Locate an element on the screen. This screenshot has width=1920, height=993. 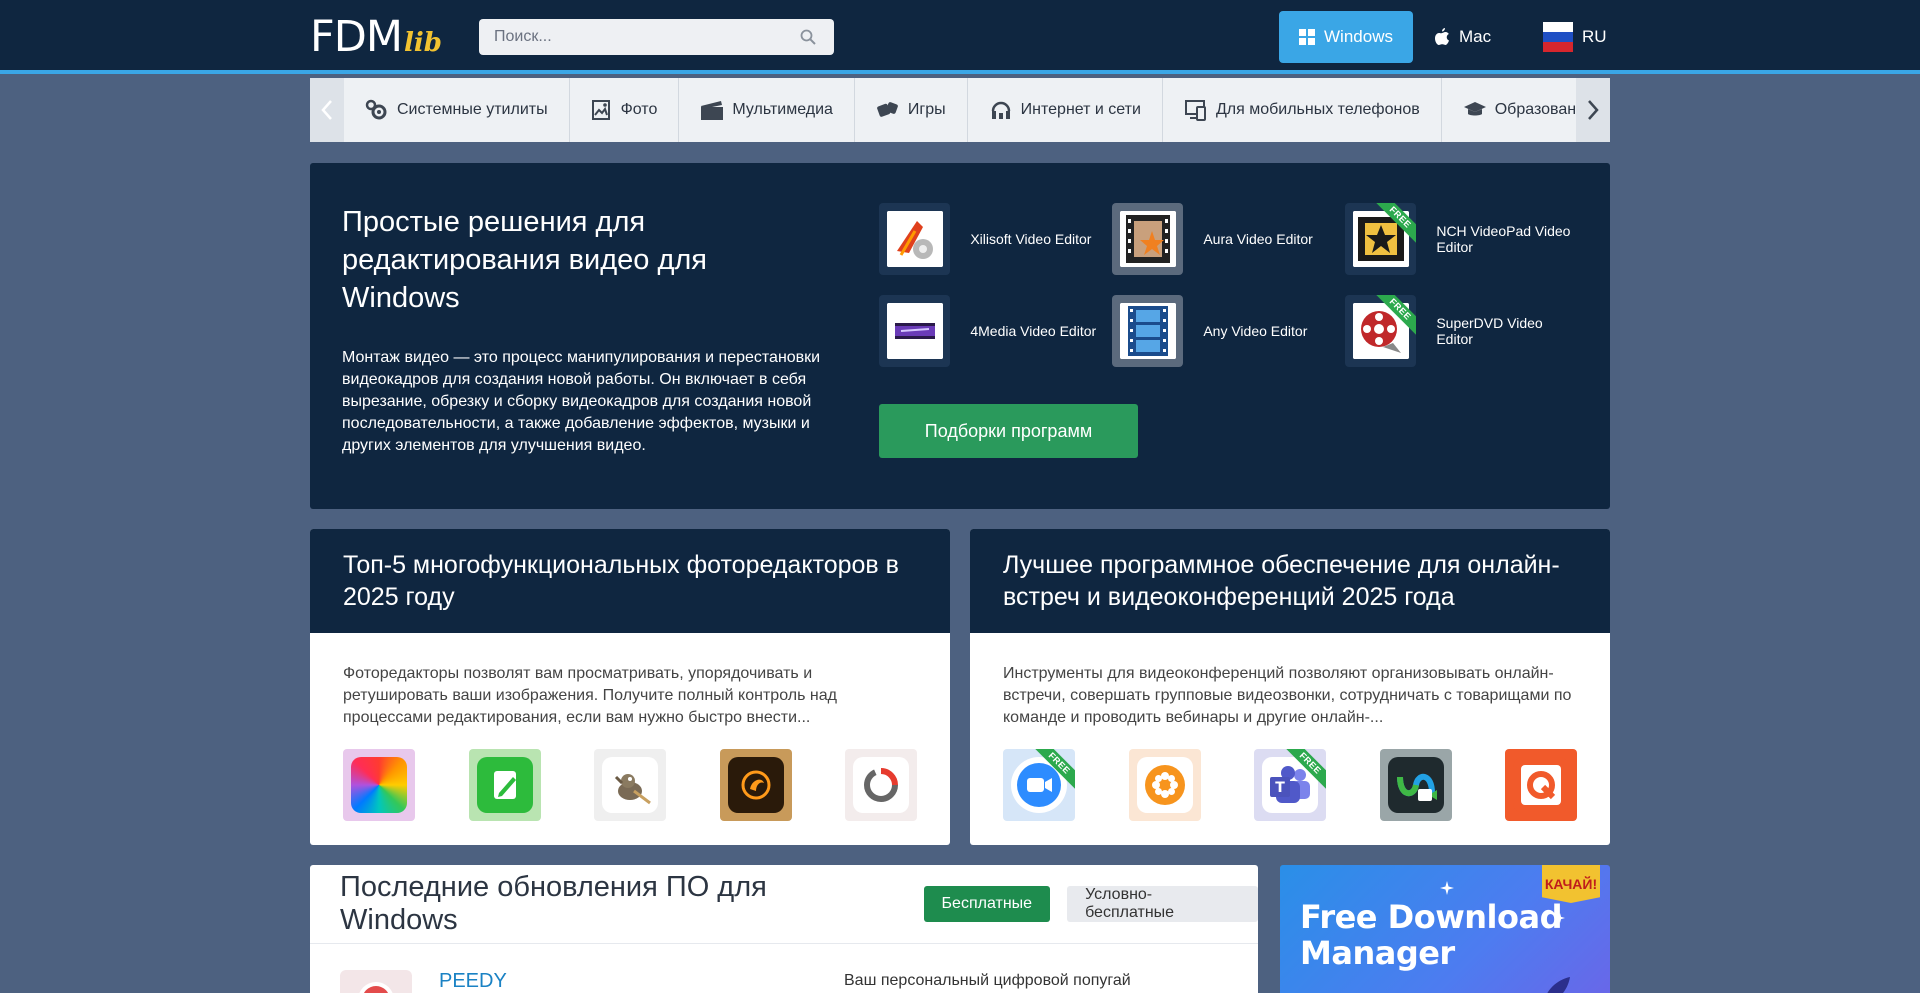
app-tile: T FREE is located at coordinates (1290, 785).